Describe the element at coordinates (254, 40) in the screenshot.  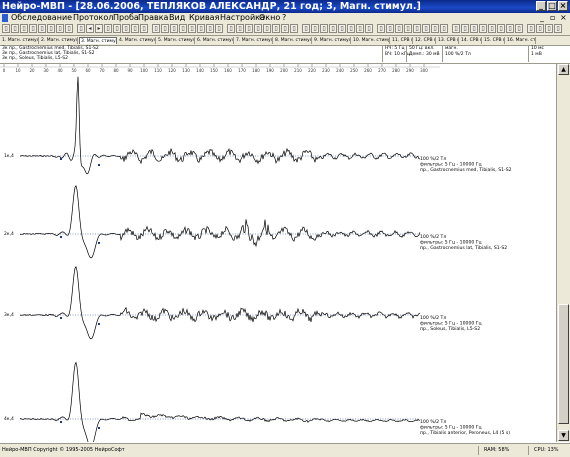
I see `tab-7: 7. Магн. стимул.` at that location.